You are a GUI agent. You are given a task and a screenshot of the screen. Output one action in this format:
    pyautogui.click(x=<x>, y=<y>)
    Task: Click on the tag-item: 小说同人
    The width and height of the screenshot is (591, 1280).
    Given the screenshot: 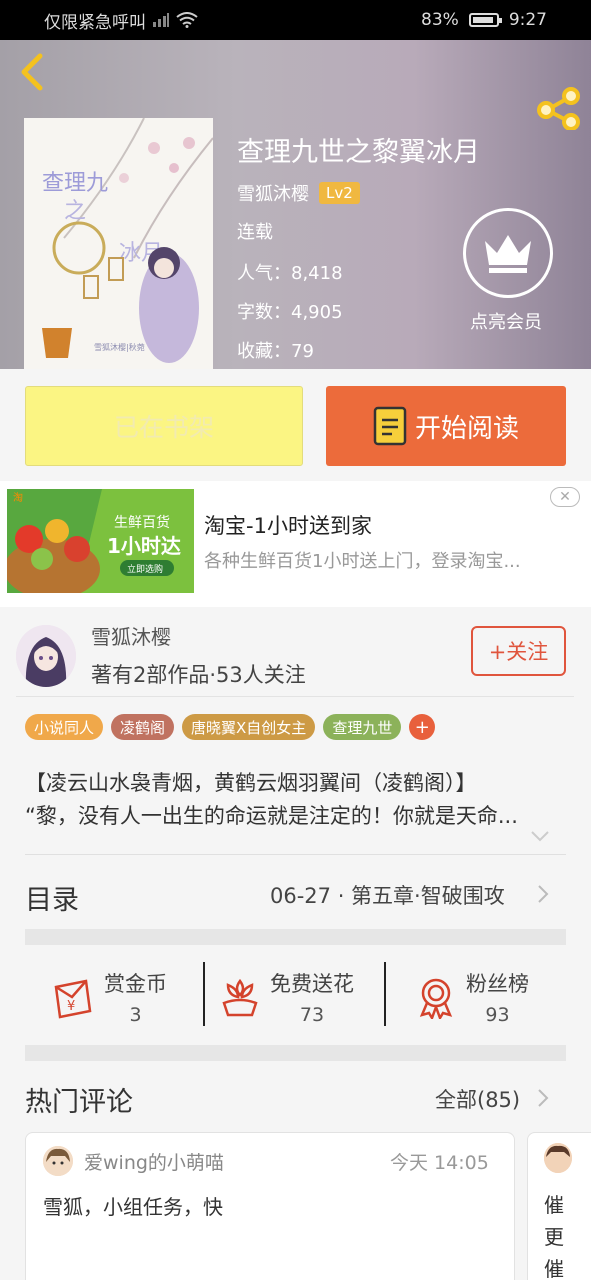 What is the action you would take?
    pyautogui.click(x=64, y=727)
    